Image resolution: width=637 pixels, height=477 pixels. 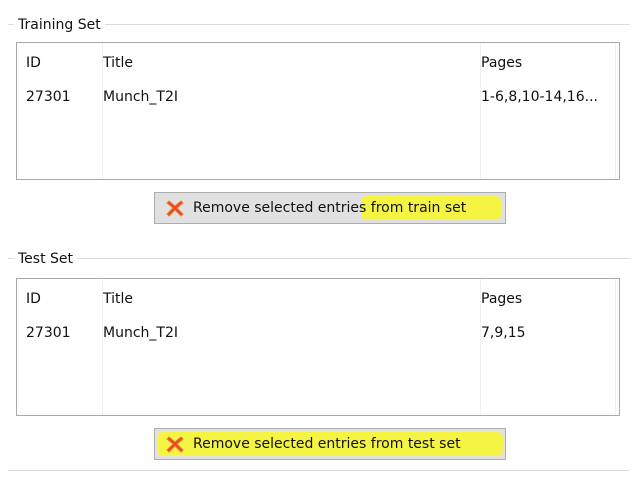 I want to click on bottom-divider, so click(x=318, y=470).